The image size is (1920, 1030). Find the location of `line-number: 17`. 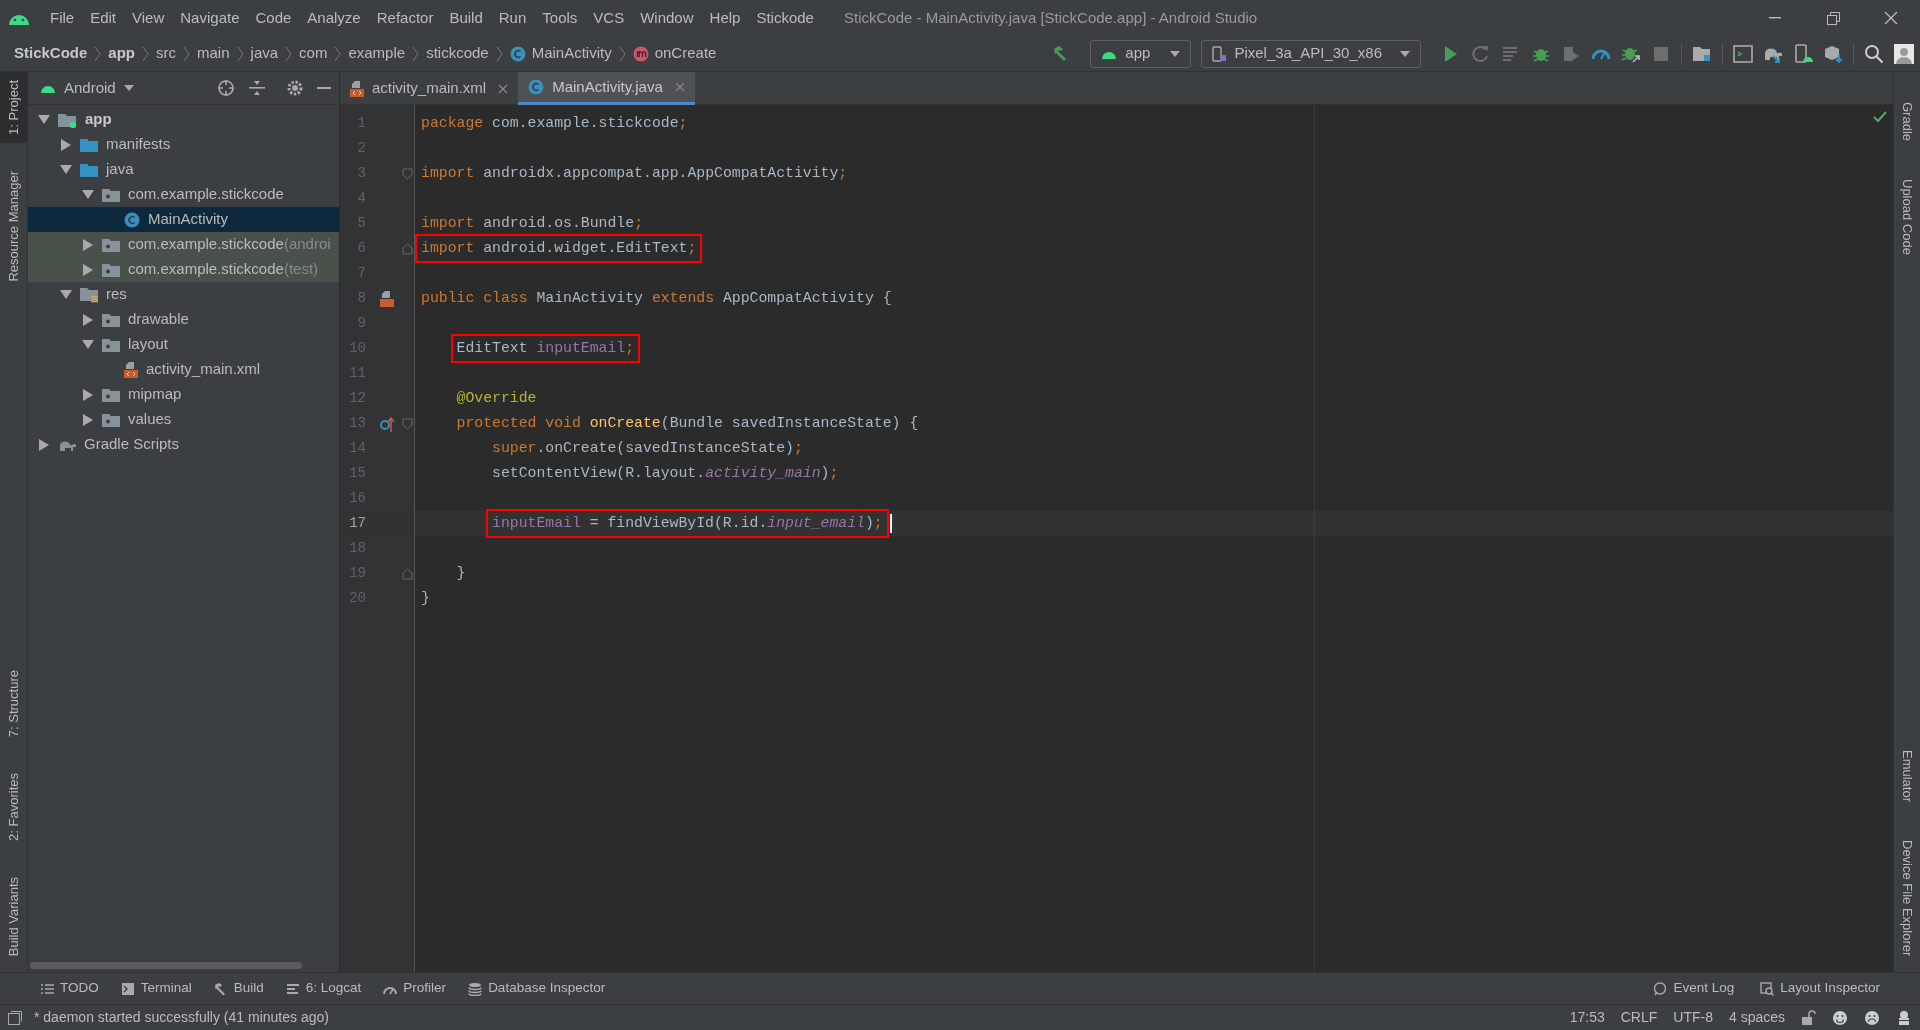

line-number: 17 is located at coordinates (357, 523).